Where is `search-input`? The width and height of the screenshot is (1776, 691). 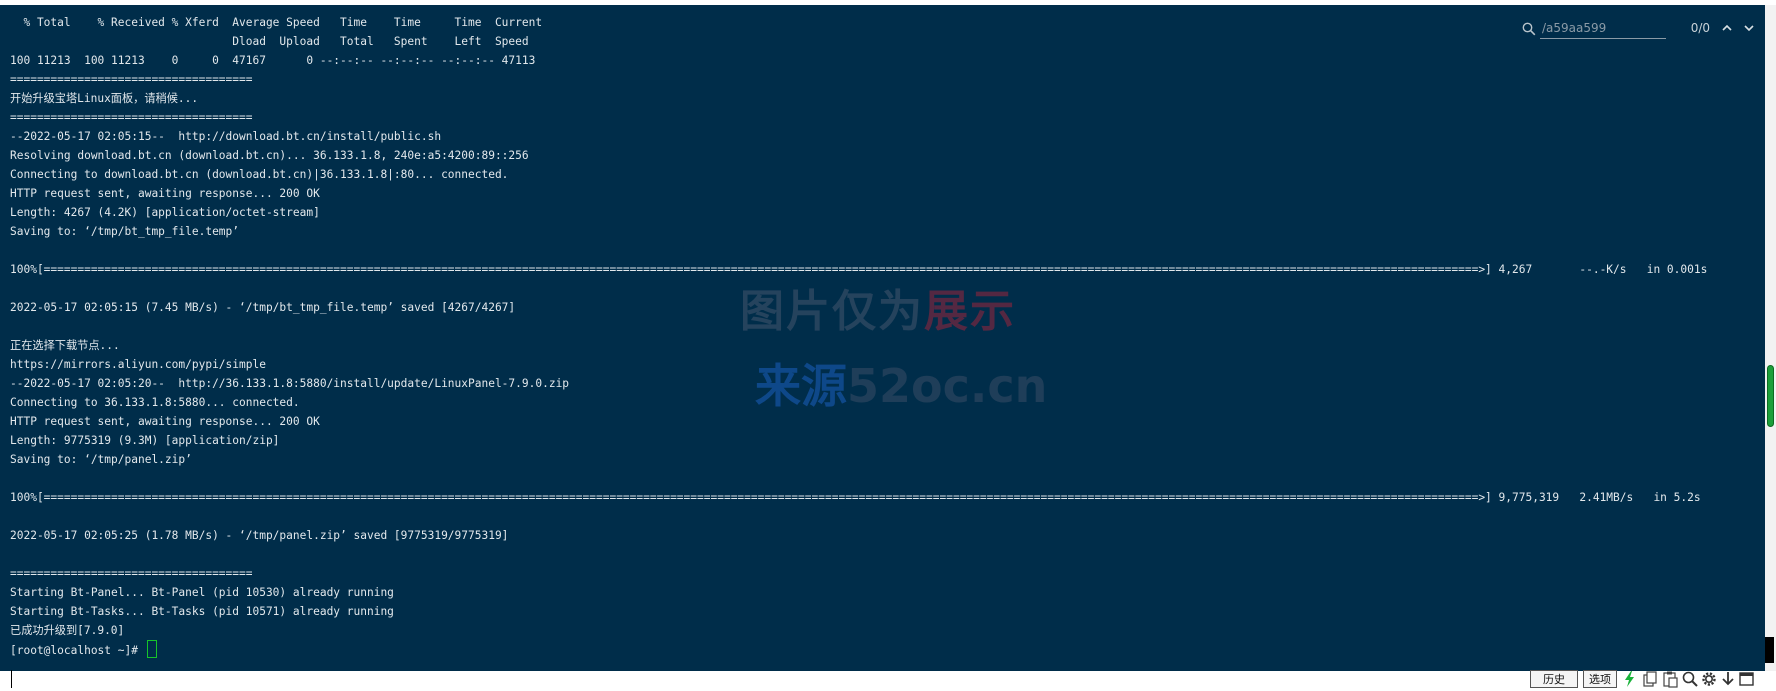
search-input is located at coordinates (1603, 28).